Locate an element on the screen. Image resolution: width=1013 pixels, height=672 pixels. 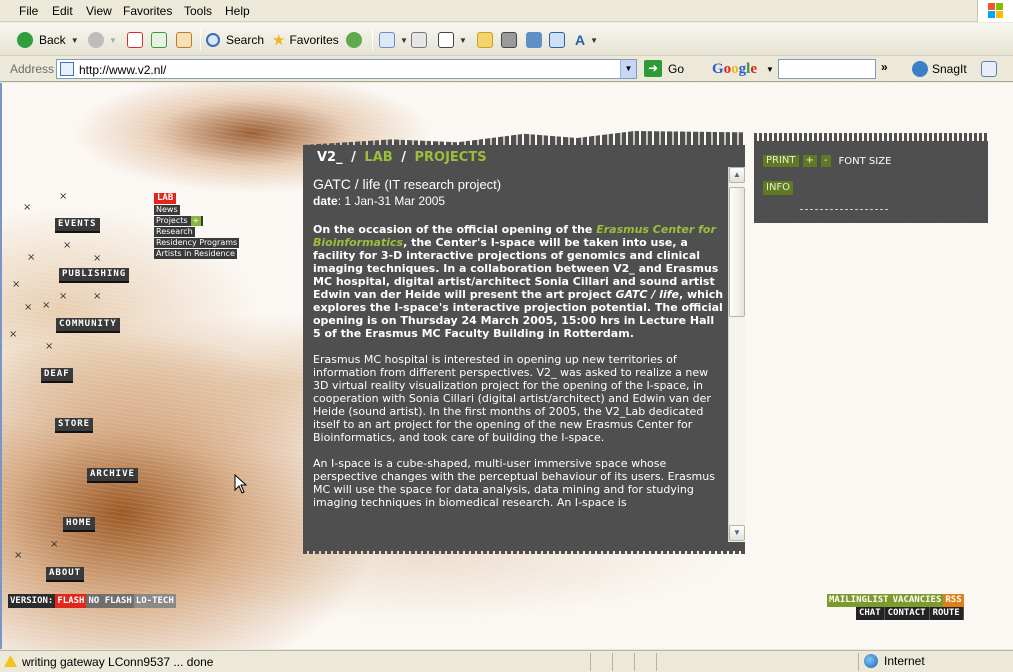
edit-button: ▼ is located at coordinates (452, 40).